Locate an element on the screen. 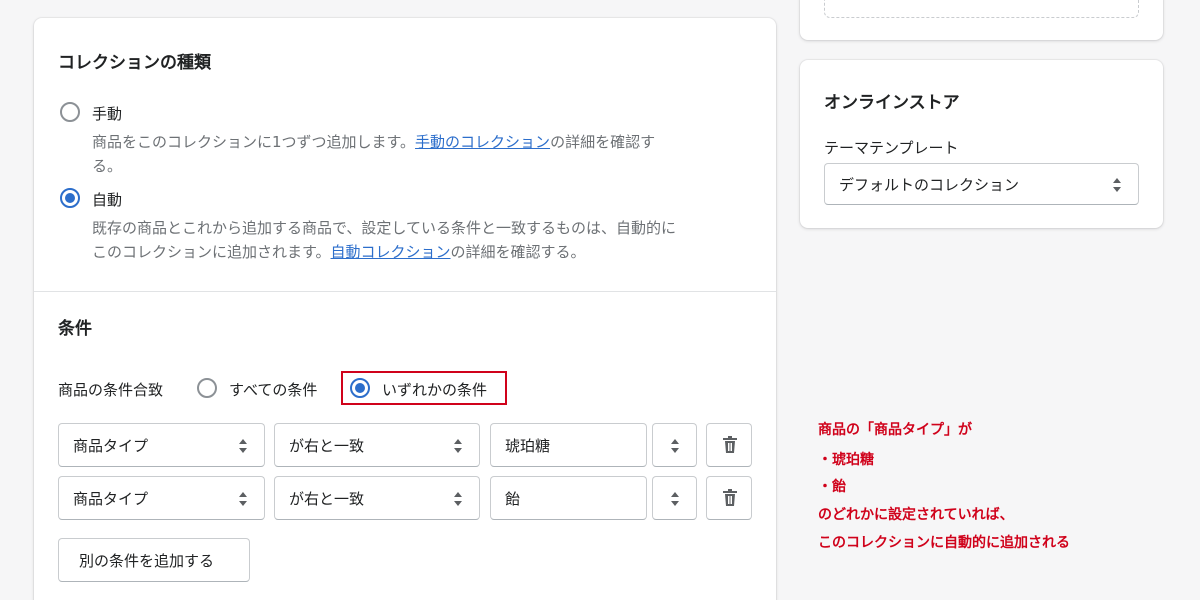 Image resolution: width=1200 pixels, height=600 pixels. conditions-heading: 条件 is located at coordinates (75, 329).